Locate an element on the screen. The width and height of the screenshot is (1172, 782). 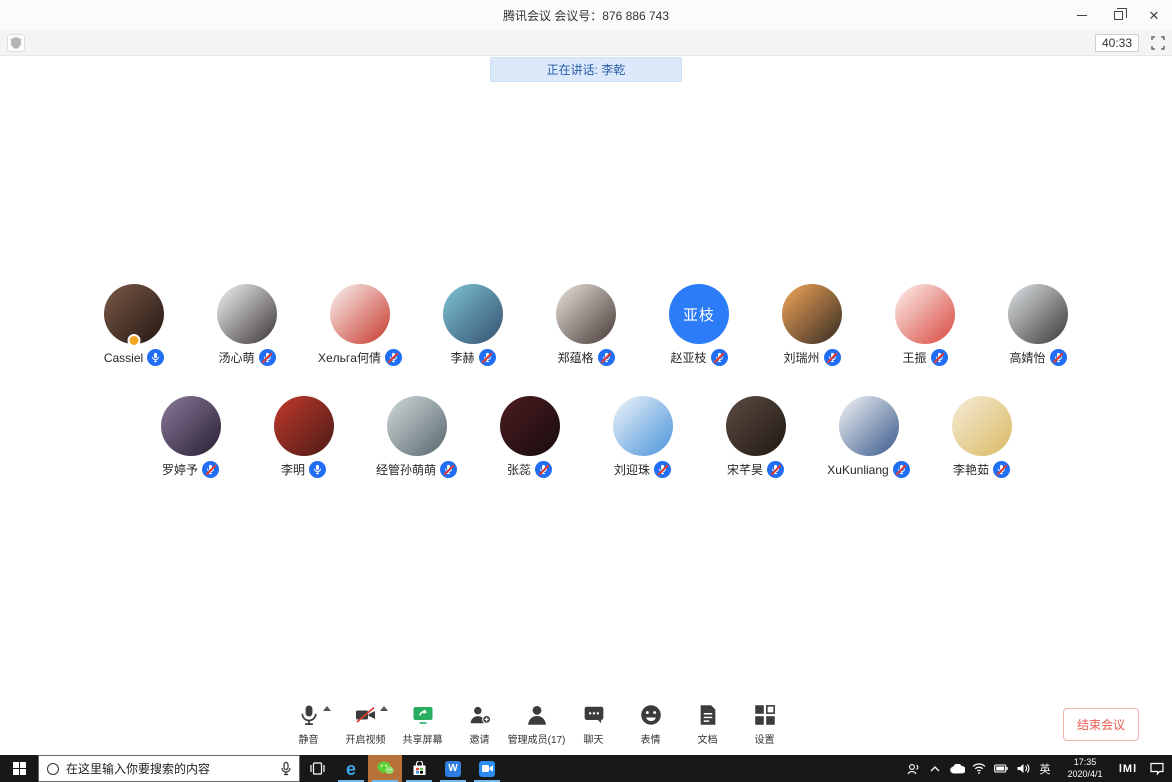
participant-tile: 王振 is located at coordinates (925, 325).